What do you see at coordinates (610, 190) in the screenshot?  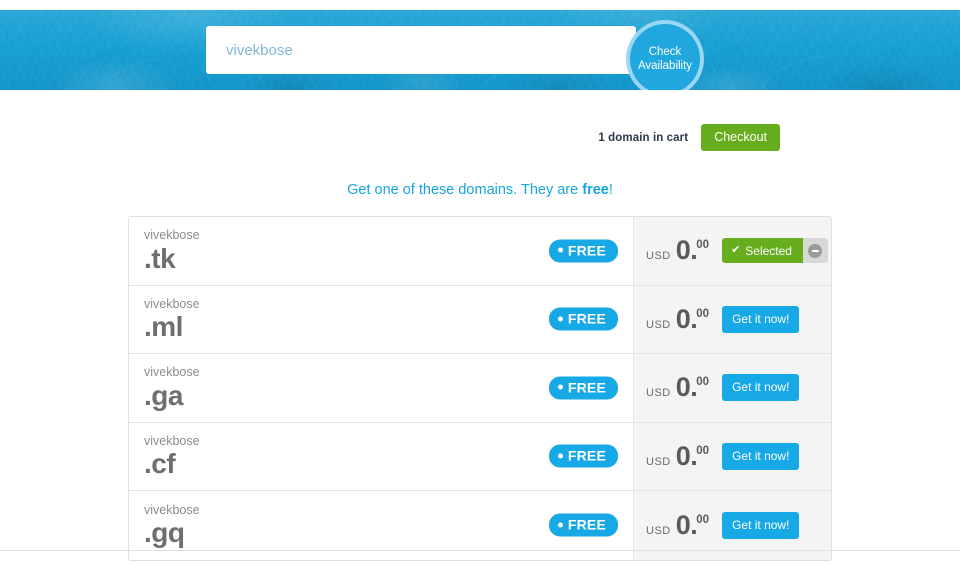 I see `headline-suffix: !` at bounding box center [610, 190].